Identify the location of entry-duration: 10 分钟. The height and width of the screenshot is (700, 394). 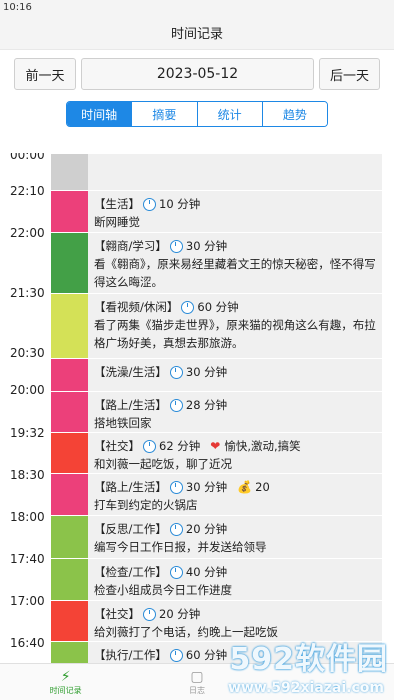
(180, 204).